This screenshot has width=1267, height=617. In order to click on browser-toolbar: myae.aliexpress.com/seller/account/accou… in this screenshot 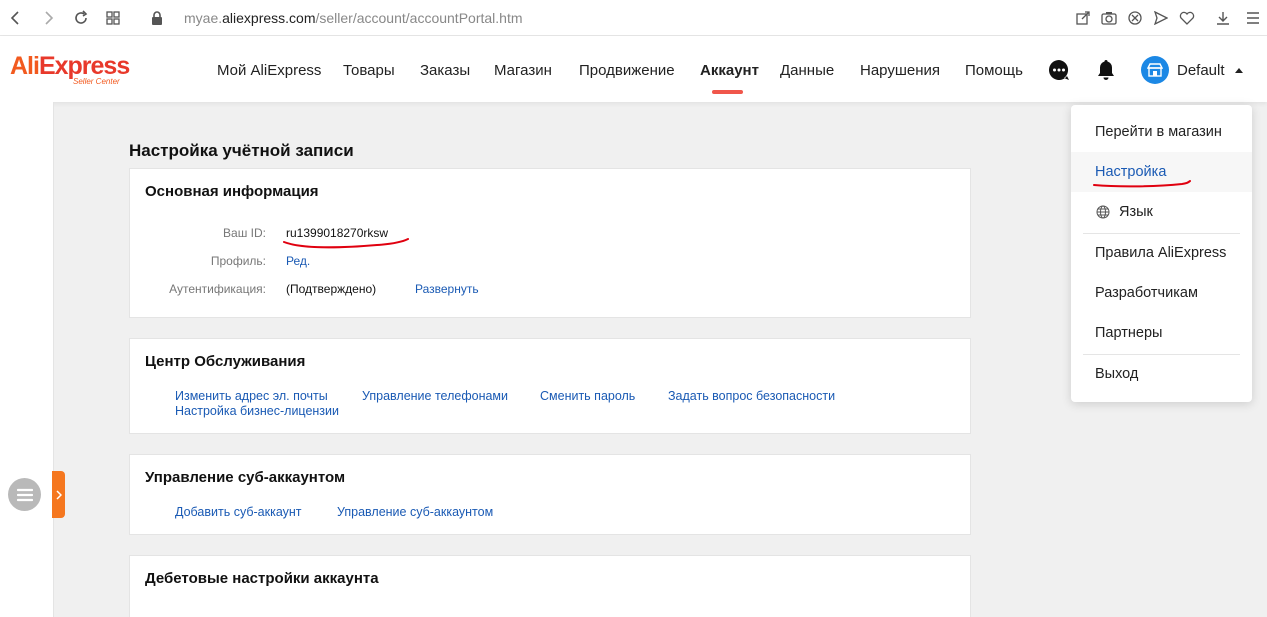, I will do `click(633, 18)`.